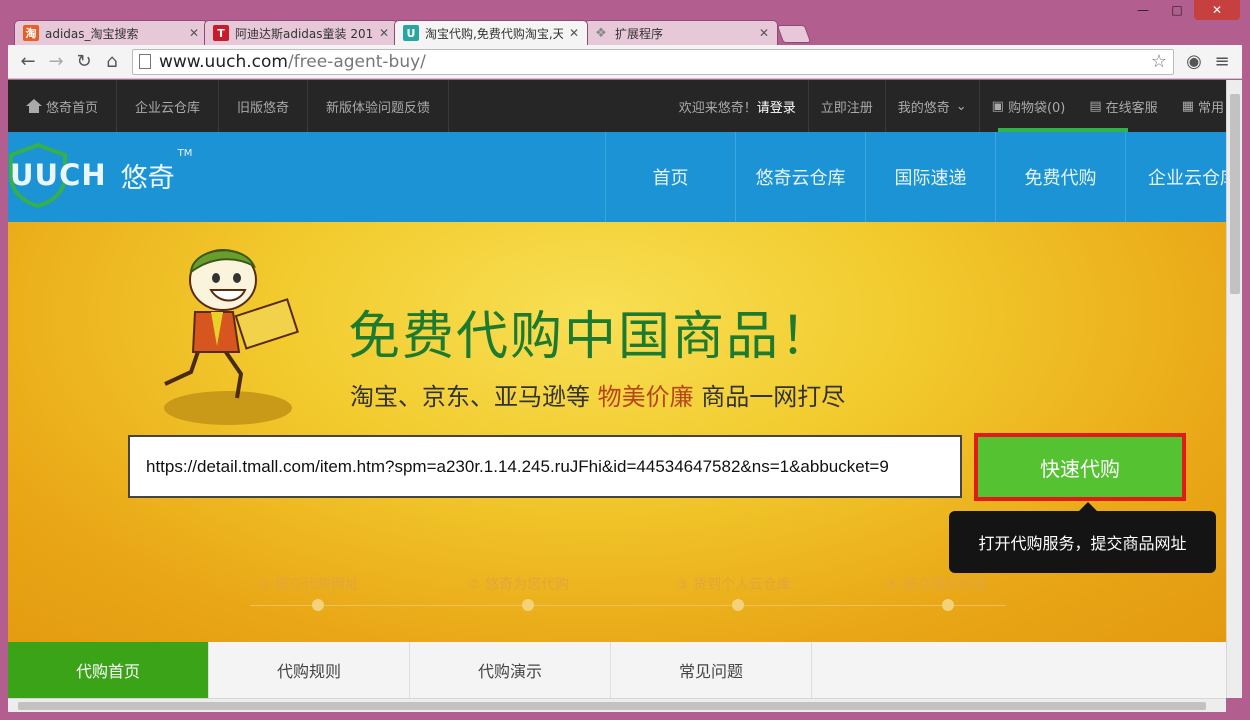 Image resolution: width=1250 pixels, height=720 pixels. What do you see at coordinates (997, 106) in the screenshot?
I see `shopping-bag-icon: ▣` at bounding box center [997, 106].